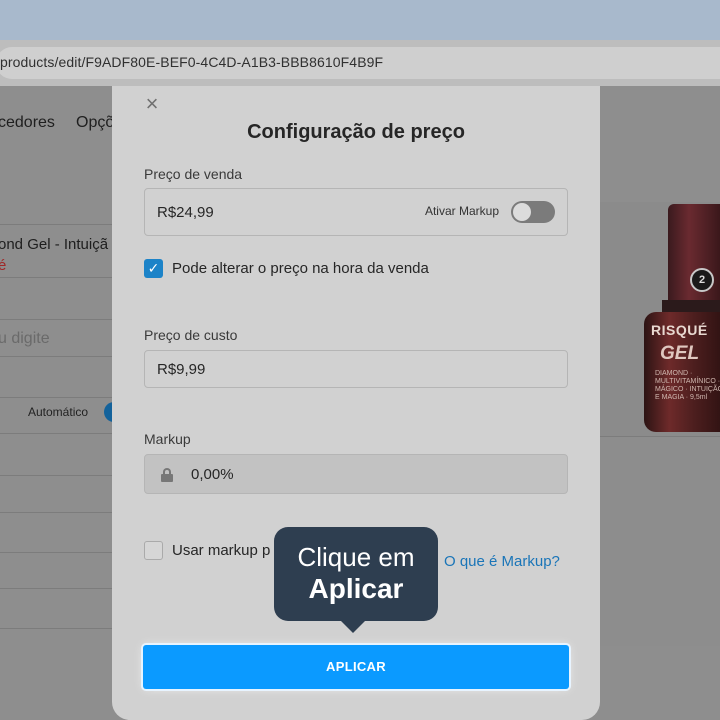 The height and width of the screenshot is (720, 720). What do you see at coordinates (27, 123) in the screenshot?
I see `nav-item-suppliers: cedores` at bounding box center [27, 123].